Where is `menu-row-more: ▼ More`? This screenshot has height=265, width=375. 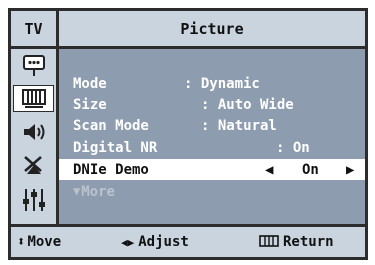 menu-row-more: ▼ More is located at coordinates (218, 191).